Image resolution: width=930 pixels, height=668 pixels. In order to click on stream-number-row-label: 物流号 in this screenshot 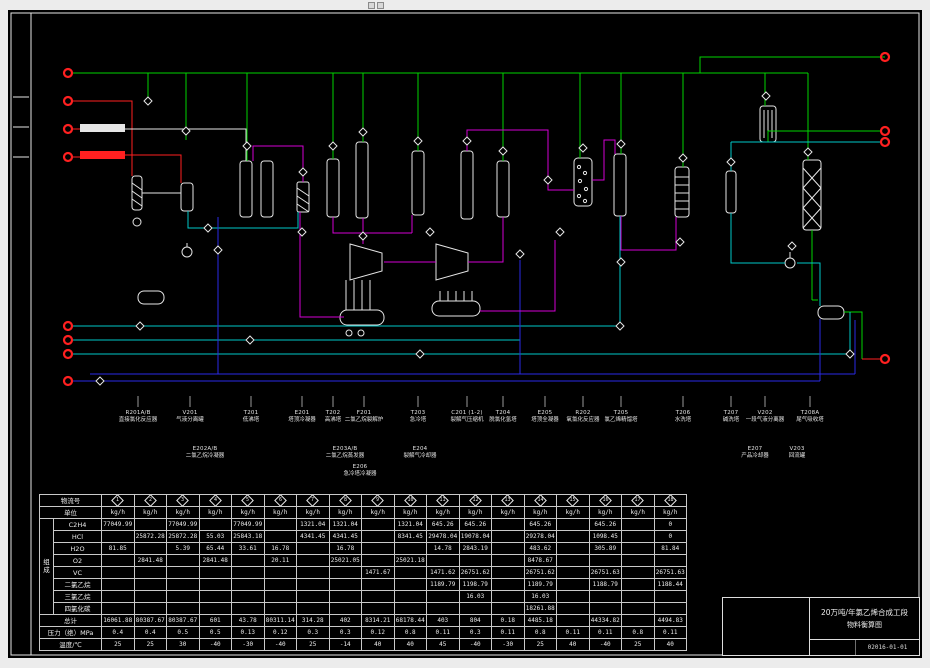, I will do `click(70, 500)`.